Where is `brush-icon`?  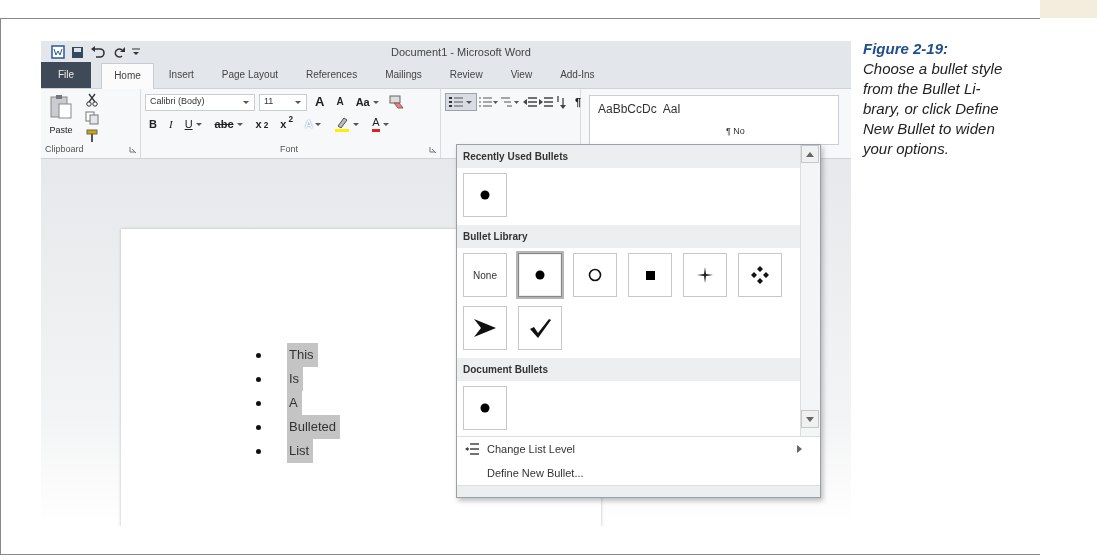 brush-icon is located at coordinates (92, 136).